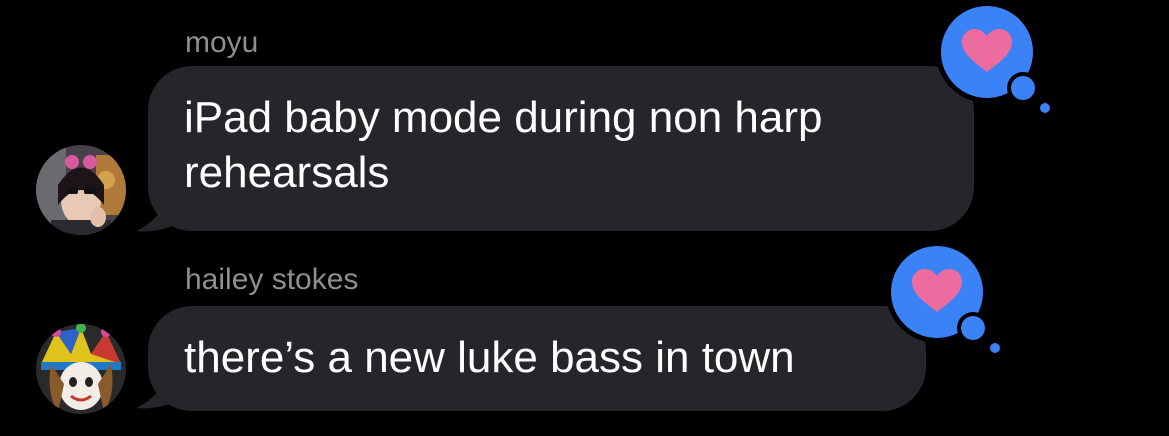  I want to click on sender-name: hailey stokes, so click(272, 279).